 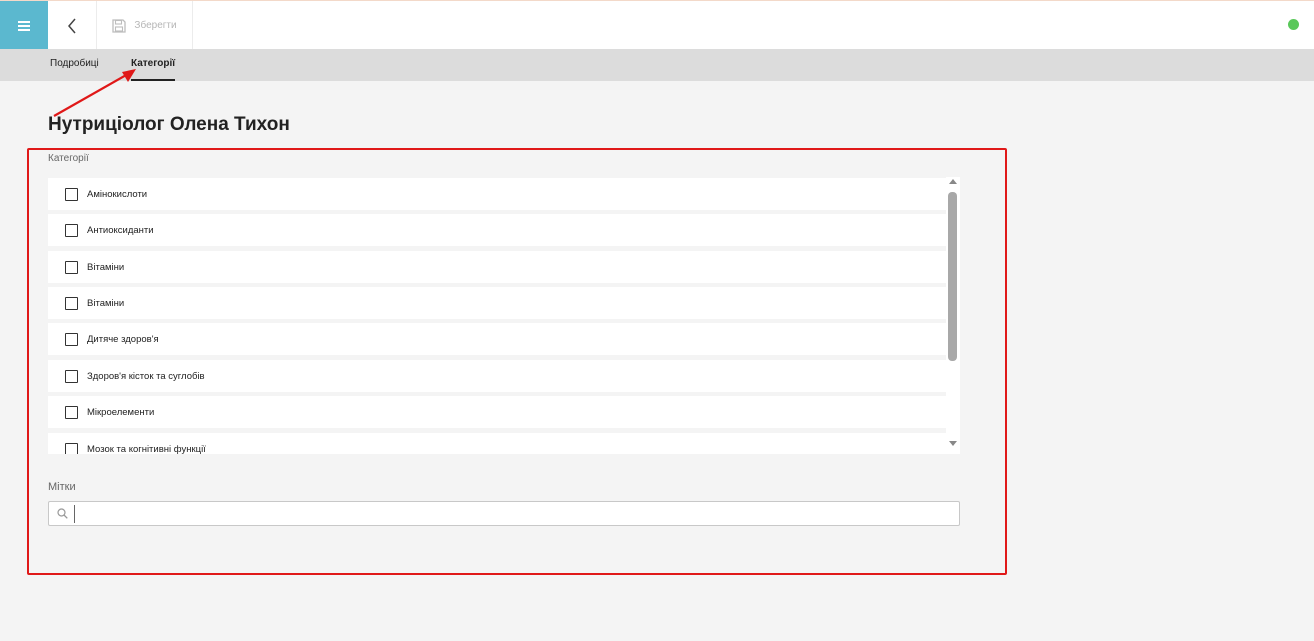 What do you see at coordinates (123, 339) in the screenshot?
I see `category-label: Дитяче здоров'я` at bounding box center [123, 339].